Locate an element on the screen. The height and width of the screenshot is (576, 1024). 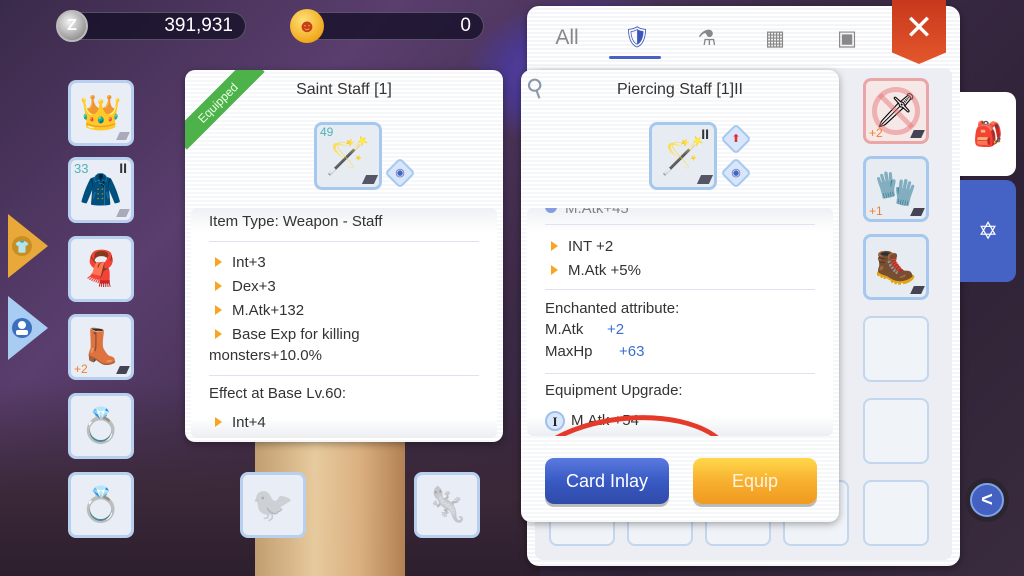
equipment-side-tab: 👕 is located at coordinates (28, 246).